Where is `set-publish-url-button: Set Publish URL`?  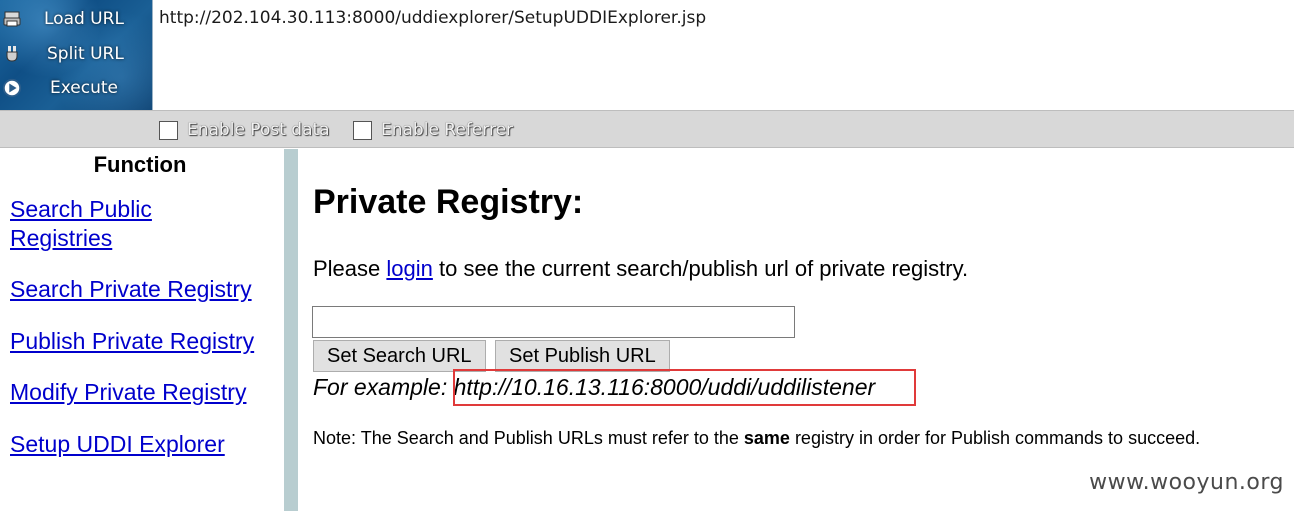
set-publish-url-button: Set Publish URL is located at coordinates (582, 356).